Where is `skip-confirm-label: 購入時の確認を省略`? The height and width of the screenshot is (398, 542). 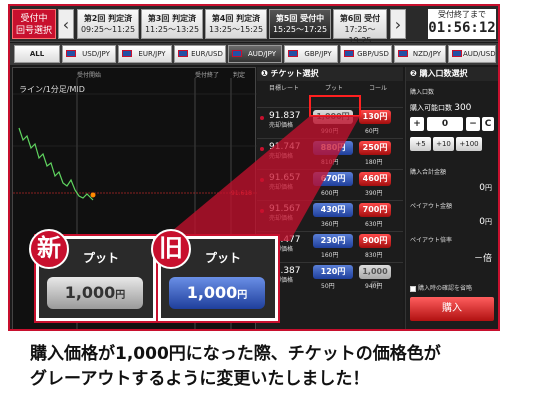 skip-confirm-label: 購入時の確認を省略 is located at coordinates (445, 288).